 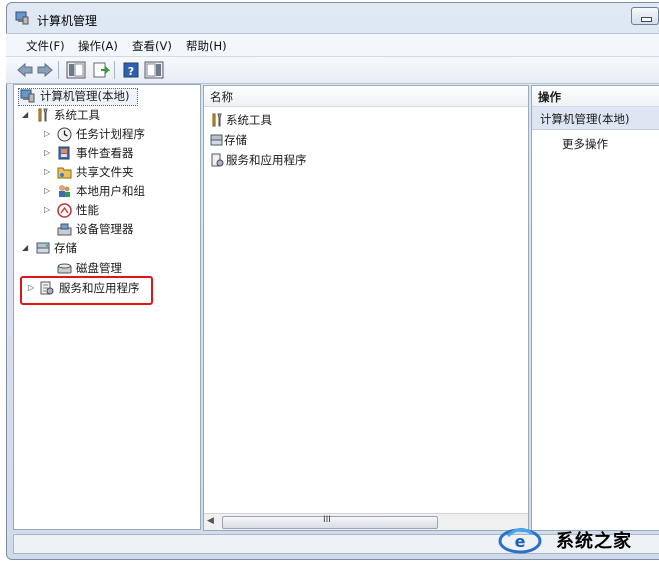 What do you see at coordinates (235, 140) in the screenshot?
I see `list-item-label: 存储` at bounding box center [235, 140].